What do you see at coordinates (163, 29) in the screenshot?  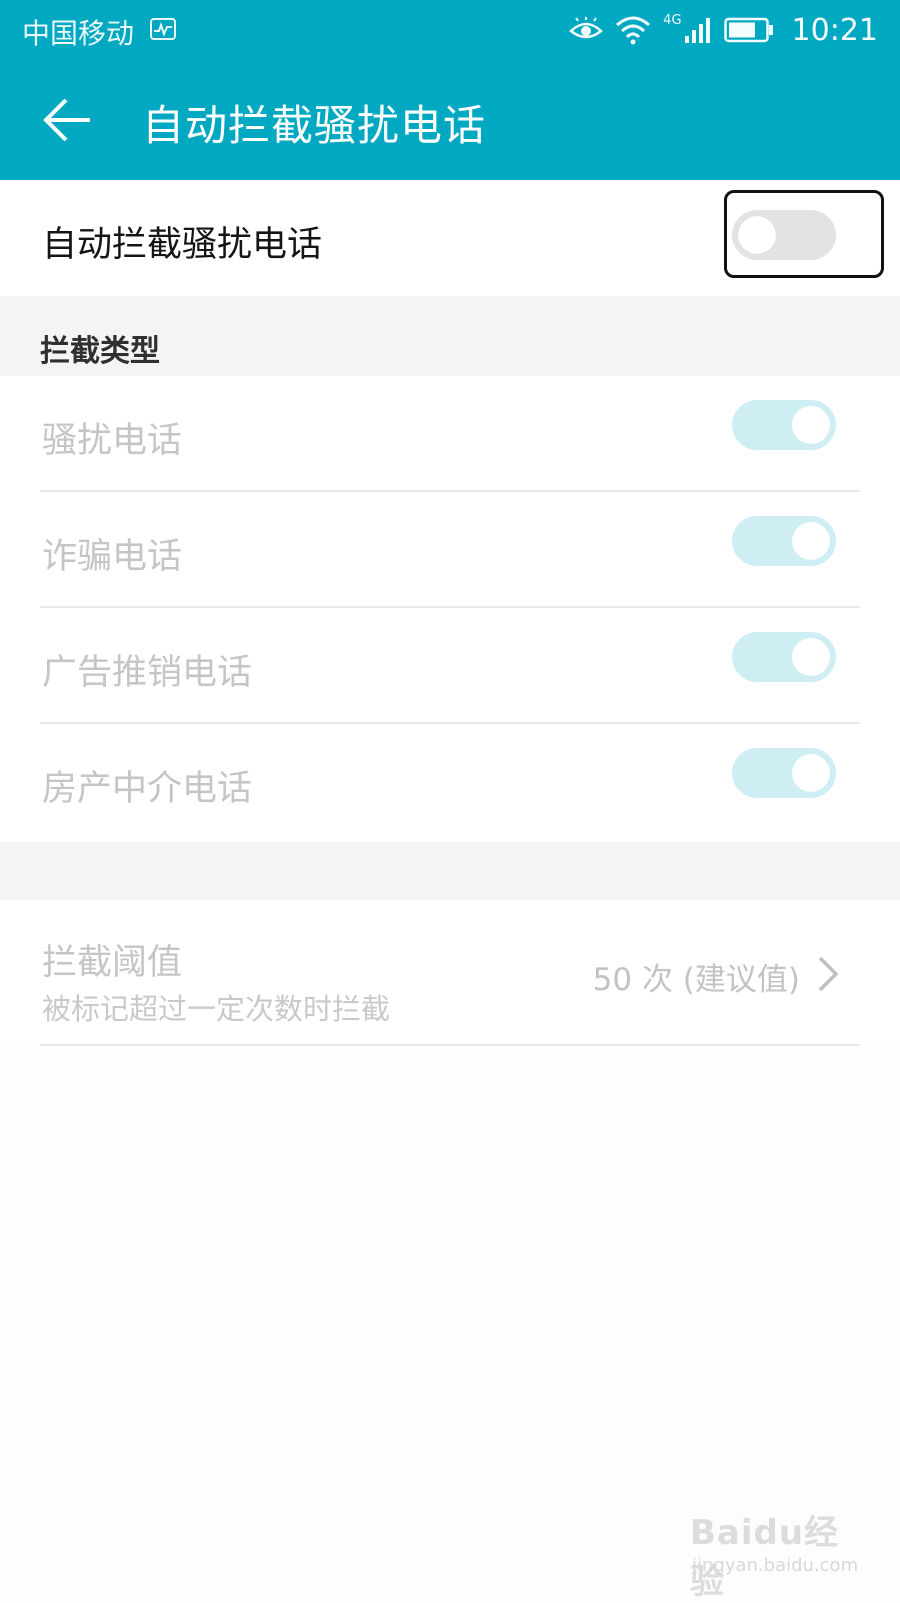 I see `activity-icon` at bounding box center [163, 29].